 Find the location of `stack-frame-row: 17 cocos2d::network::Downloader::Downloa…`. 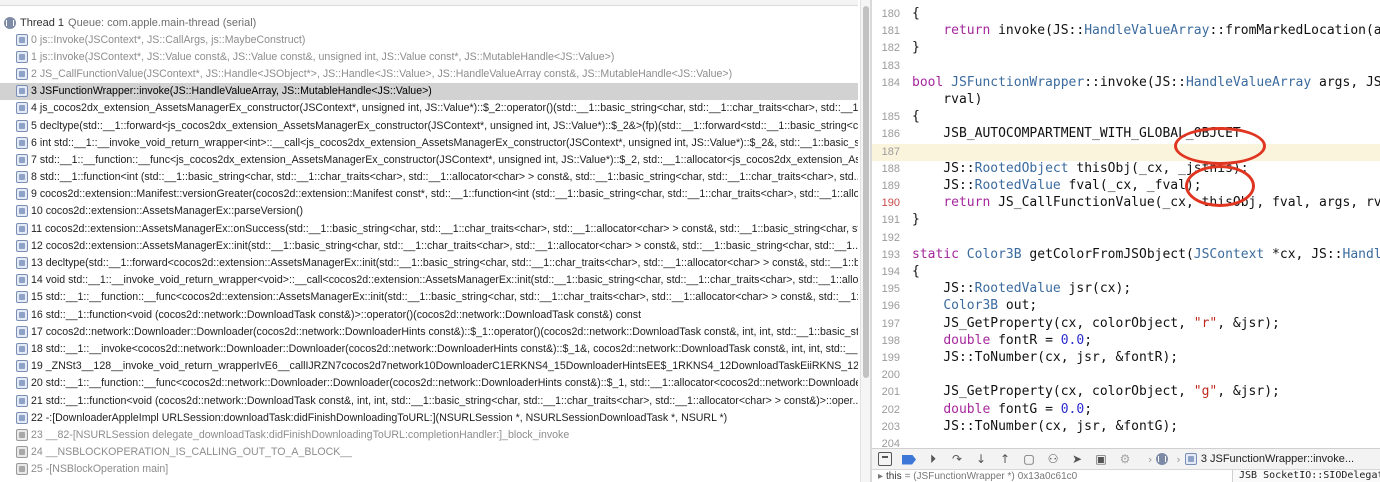

stack-frame-row: 17 cocos2d::network::Downloader::Downloa… is located at coordinates (429, 331).